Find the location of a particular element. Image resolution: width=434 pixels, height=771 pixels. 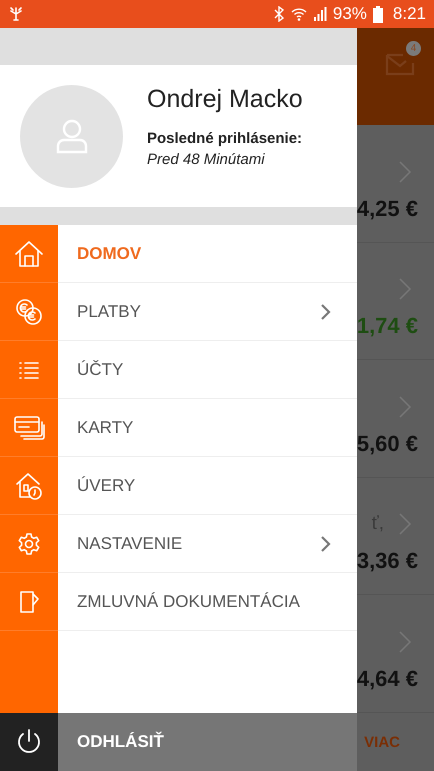

menu-item: NASTAVENIE is located at coordinates (207, 544).